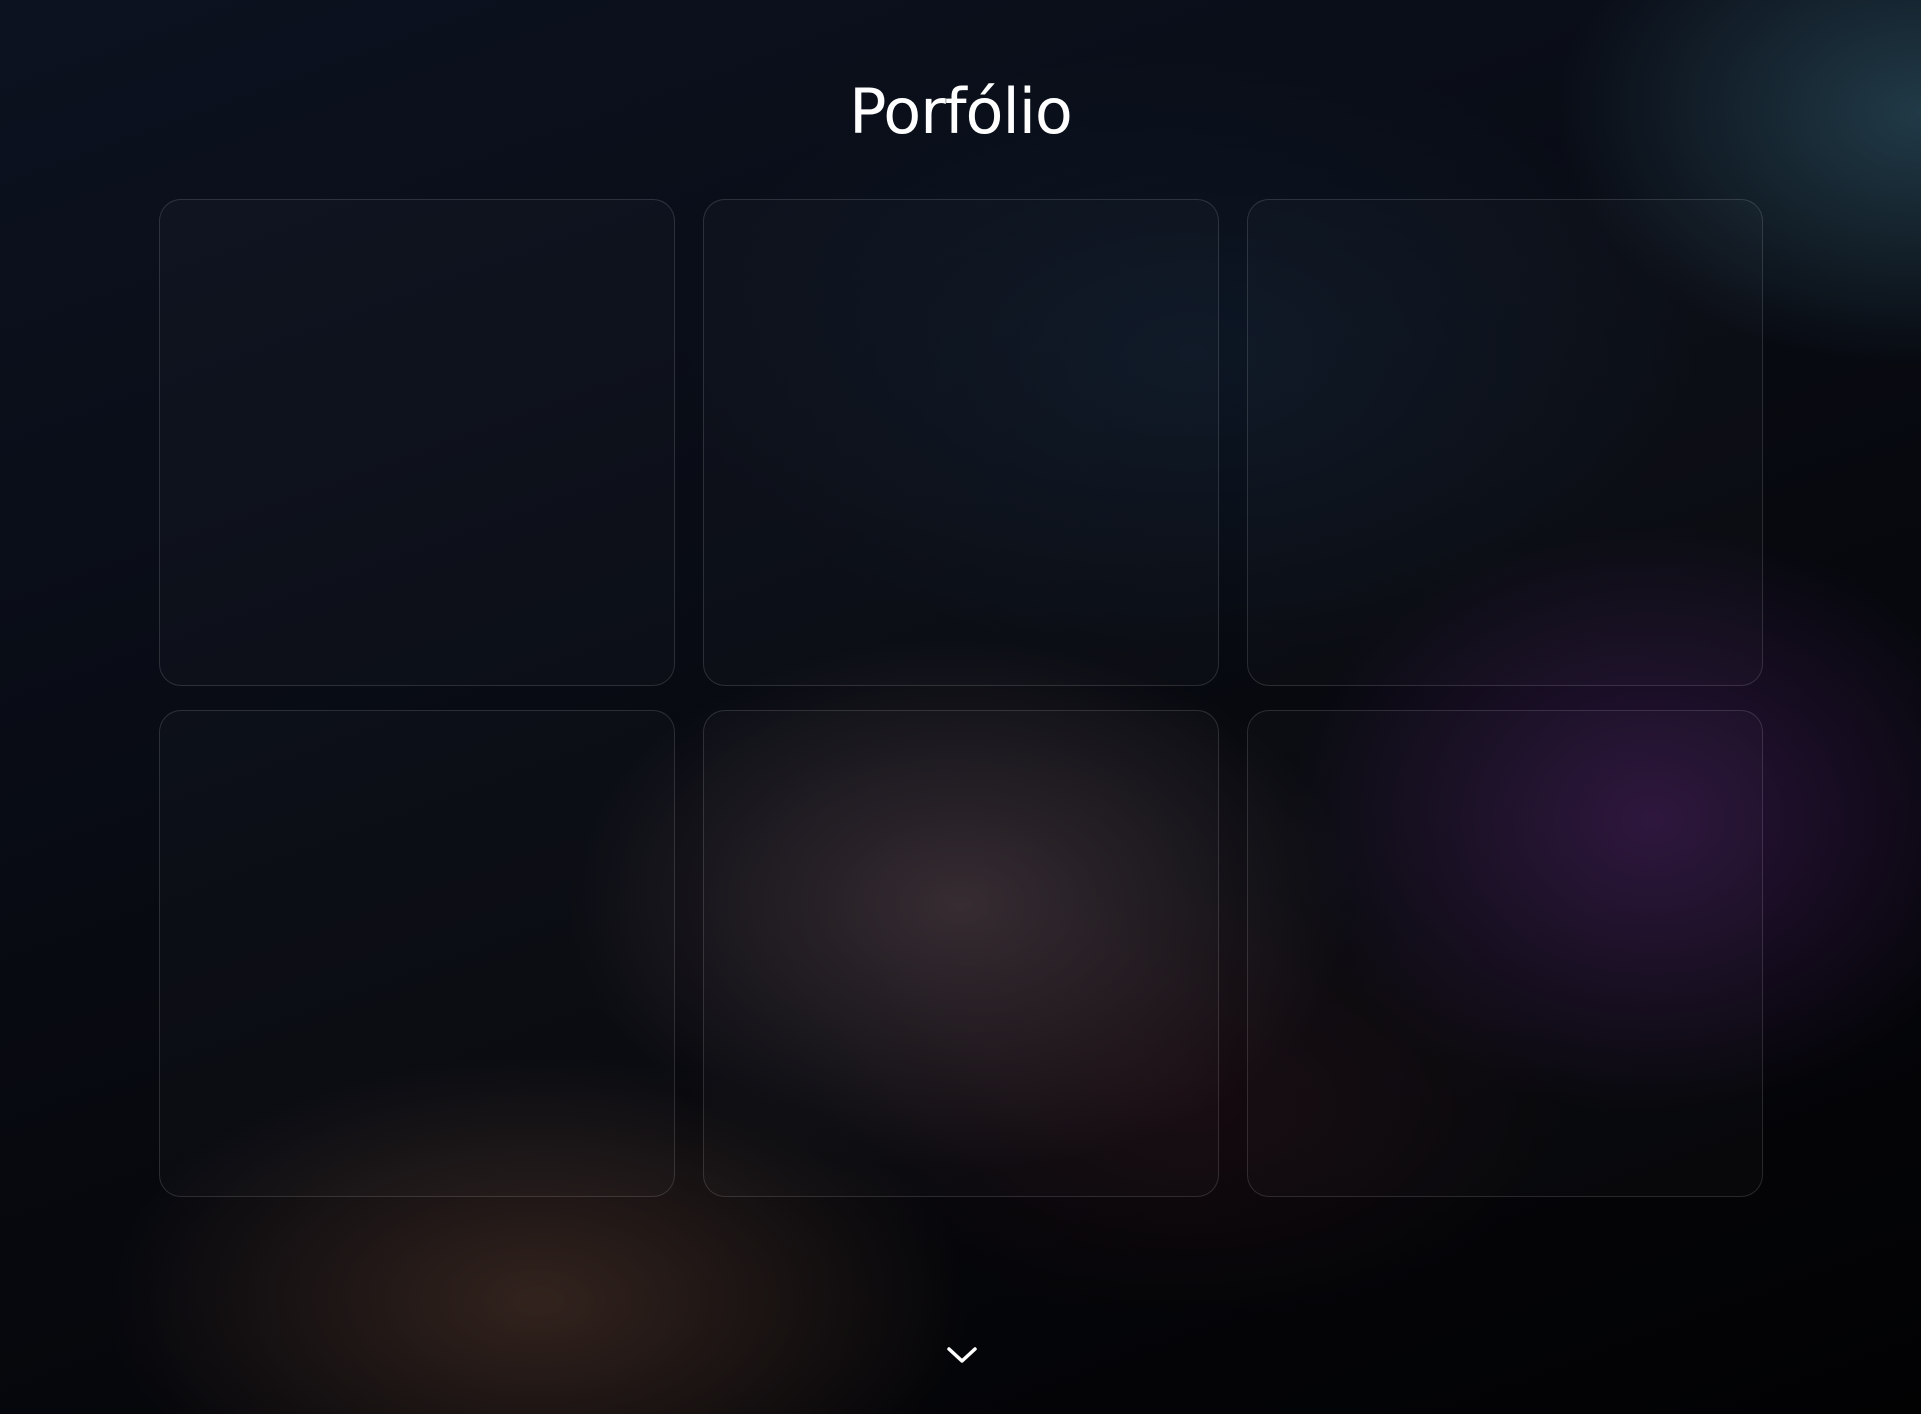 Image resolution: width=1921 pixels, height=1414 pixels. Describe the element at coordinates (961, 111) in the screenshot. I see `page-title: Porfólio` at that location.